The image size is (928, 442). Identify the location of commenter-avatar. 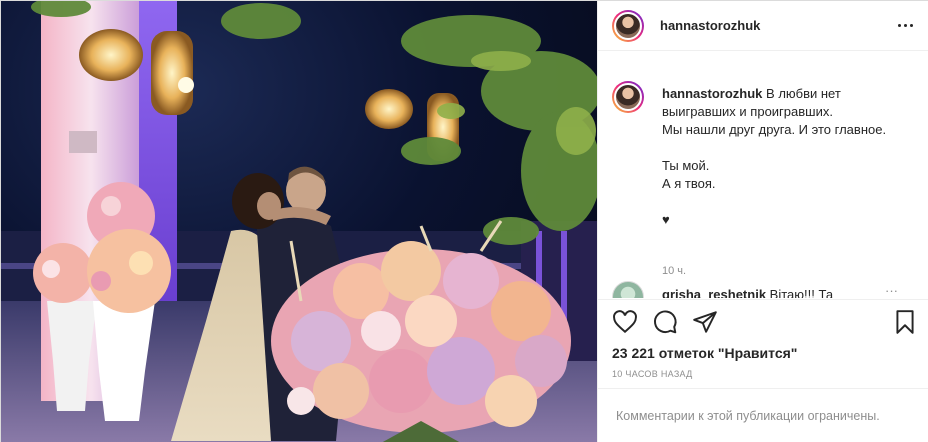
(628, 289).